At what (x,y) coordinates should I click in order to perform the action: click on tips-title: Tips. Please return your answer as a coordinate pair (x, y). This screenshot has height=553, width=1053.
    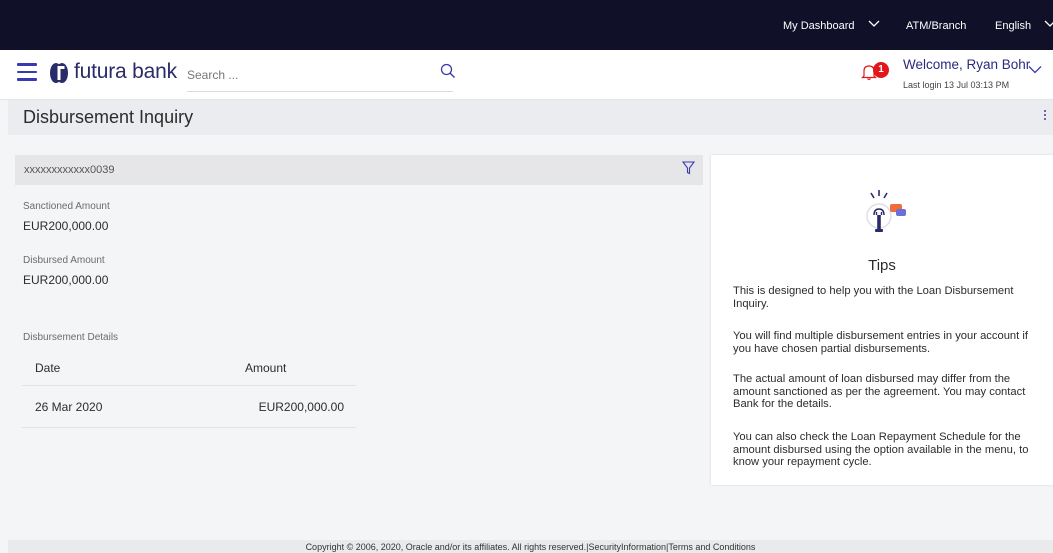
    Looking at the image, I should click on (882, 265).